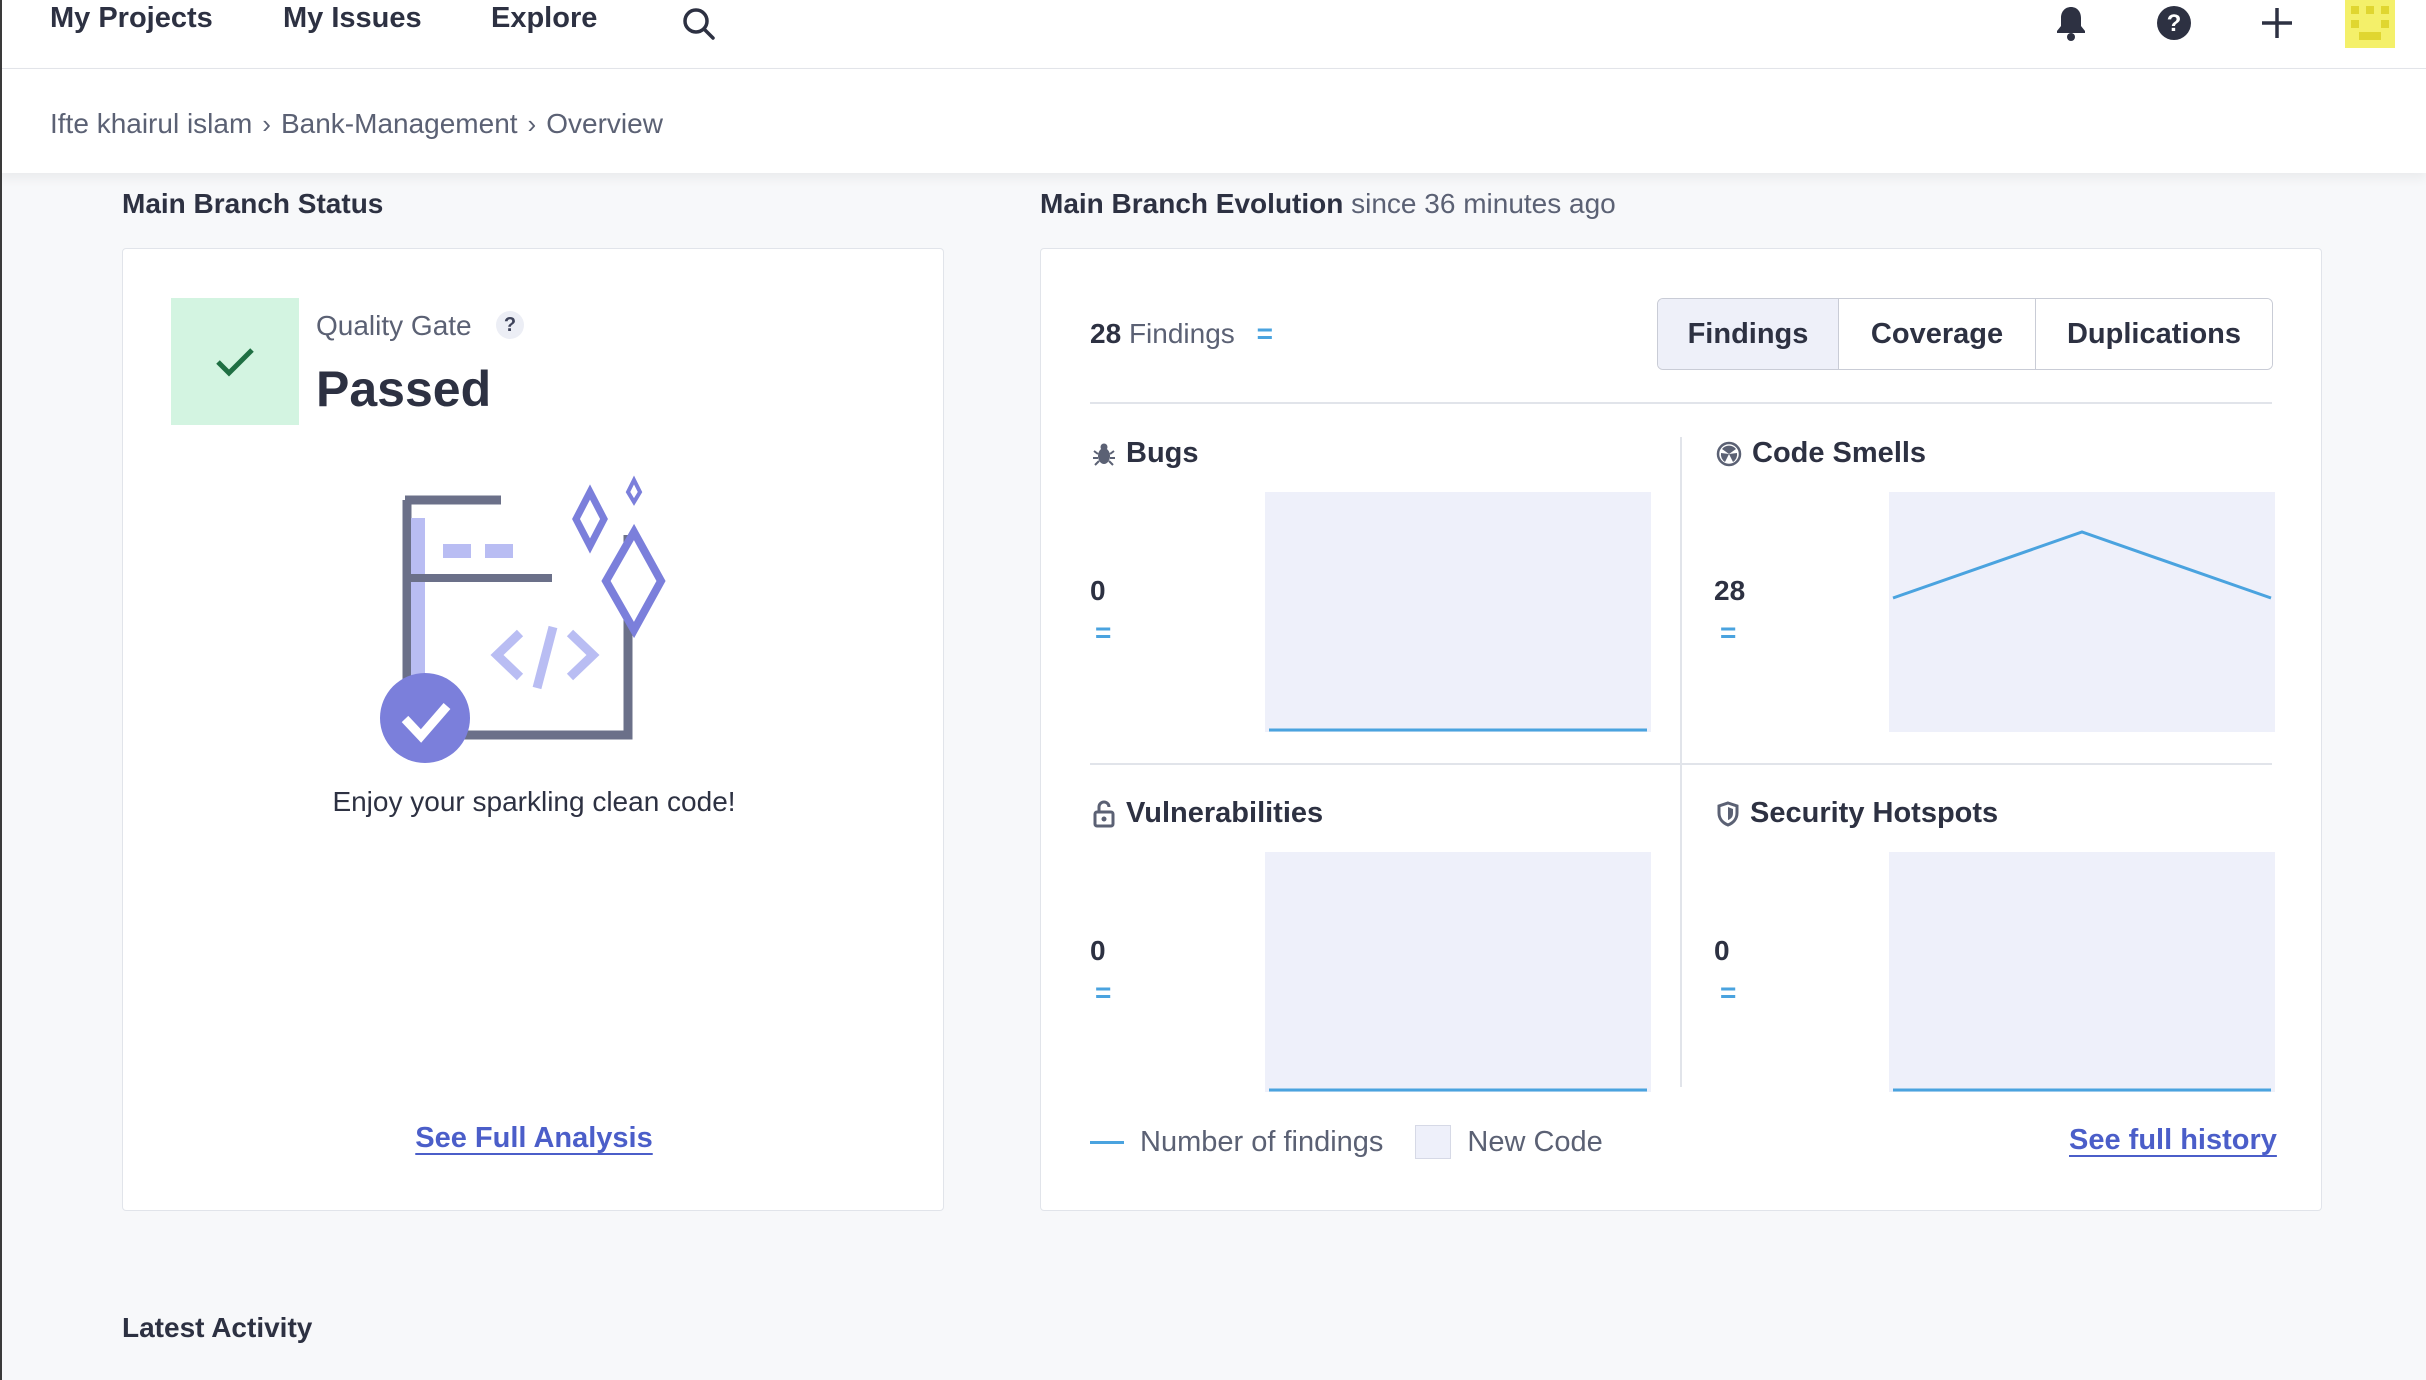  Describe the element at coordinates (1107, 1142) in the screenshot. I see `legend-line-swatch` at that location.